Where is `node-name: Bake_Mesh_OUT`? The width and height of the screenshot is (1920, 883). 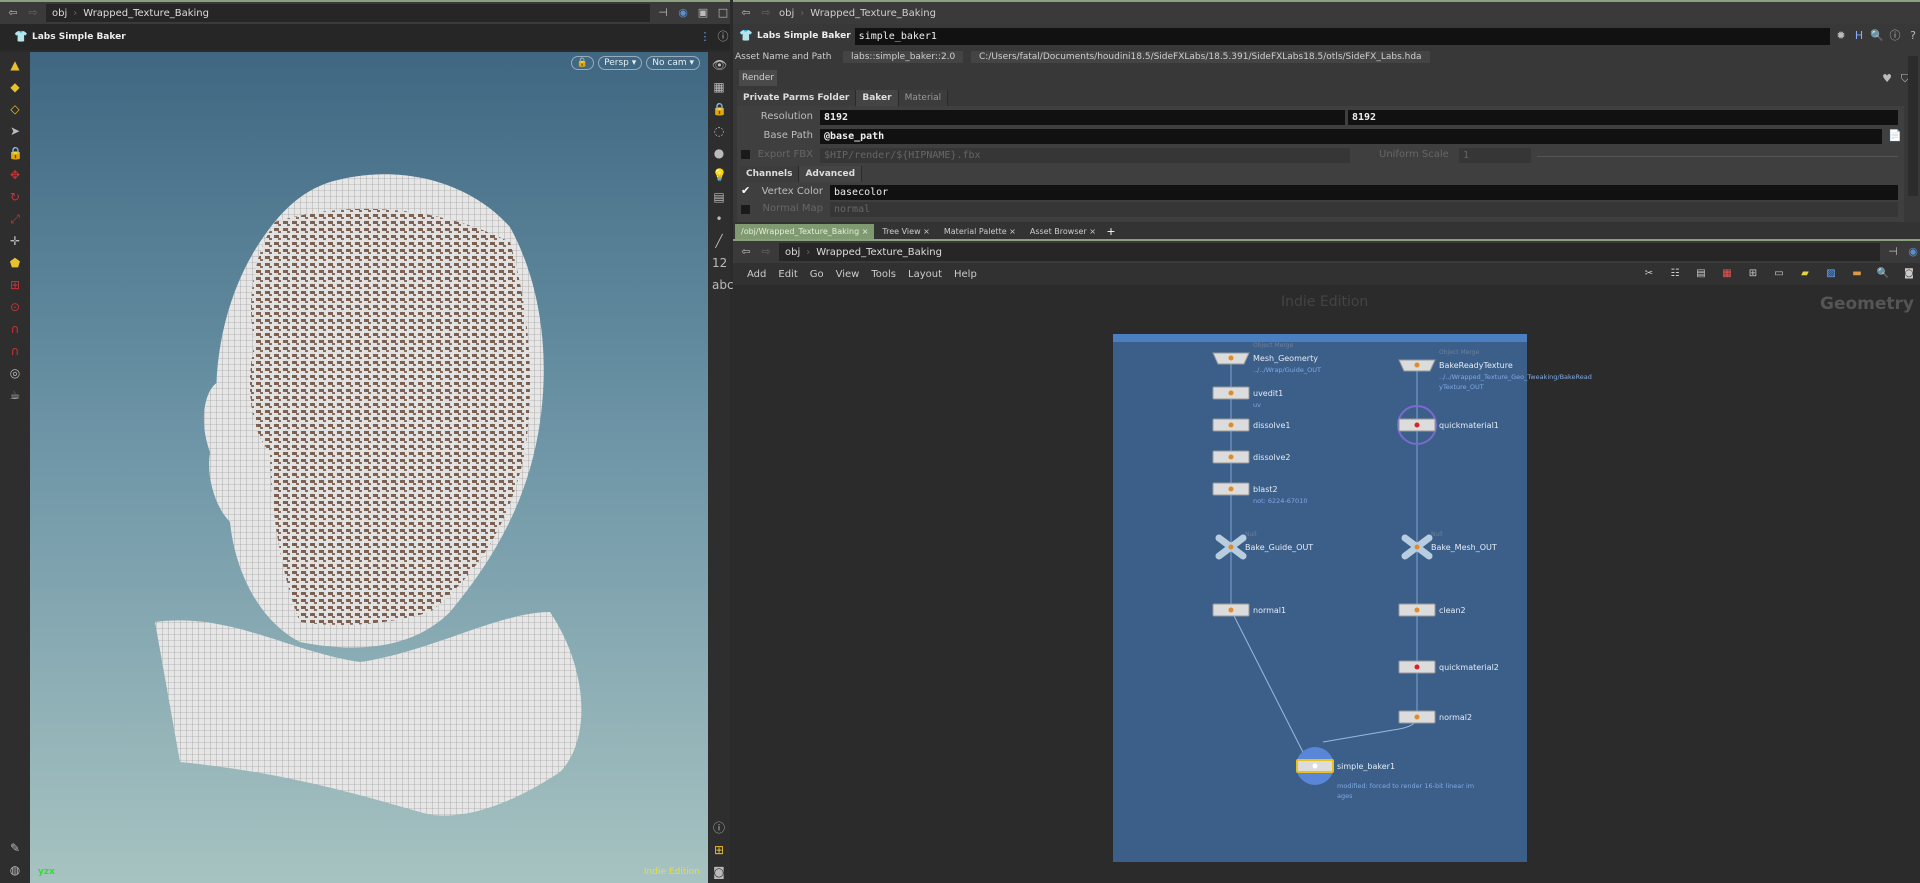
node-name: Bake_Mesh_OUT is located at coordinates (1464, 547).